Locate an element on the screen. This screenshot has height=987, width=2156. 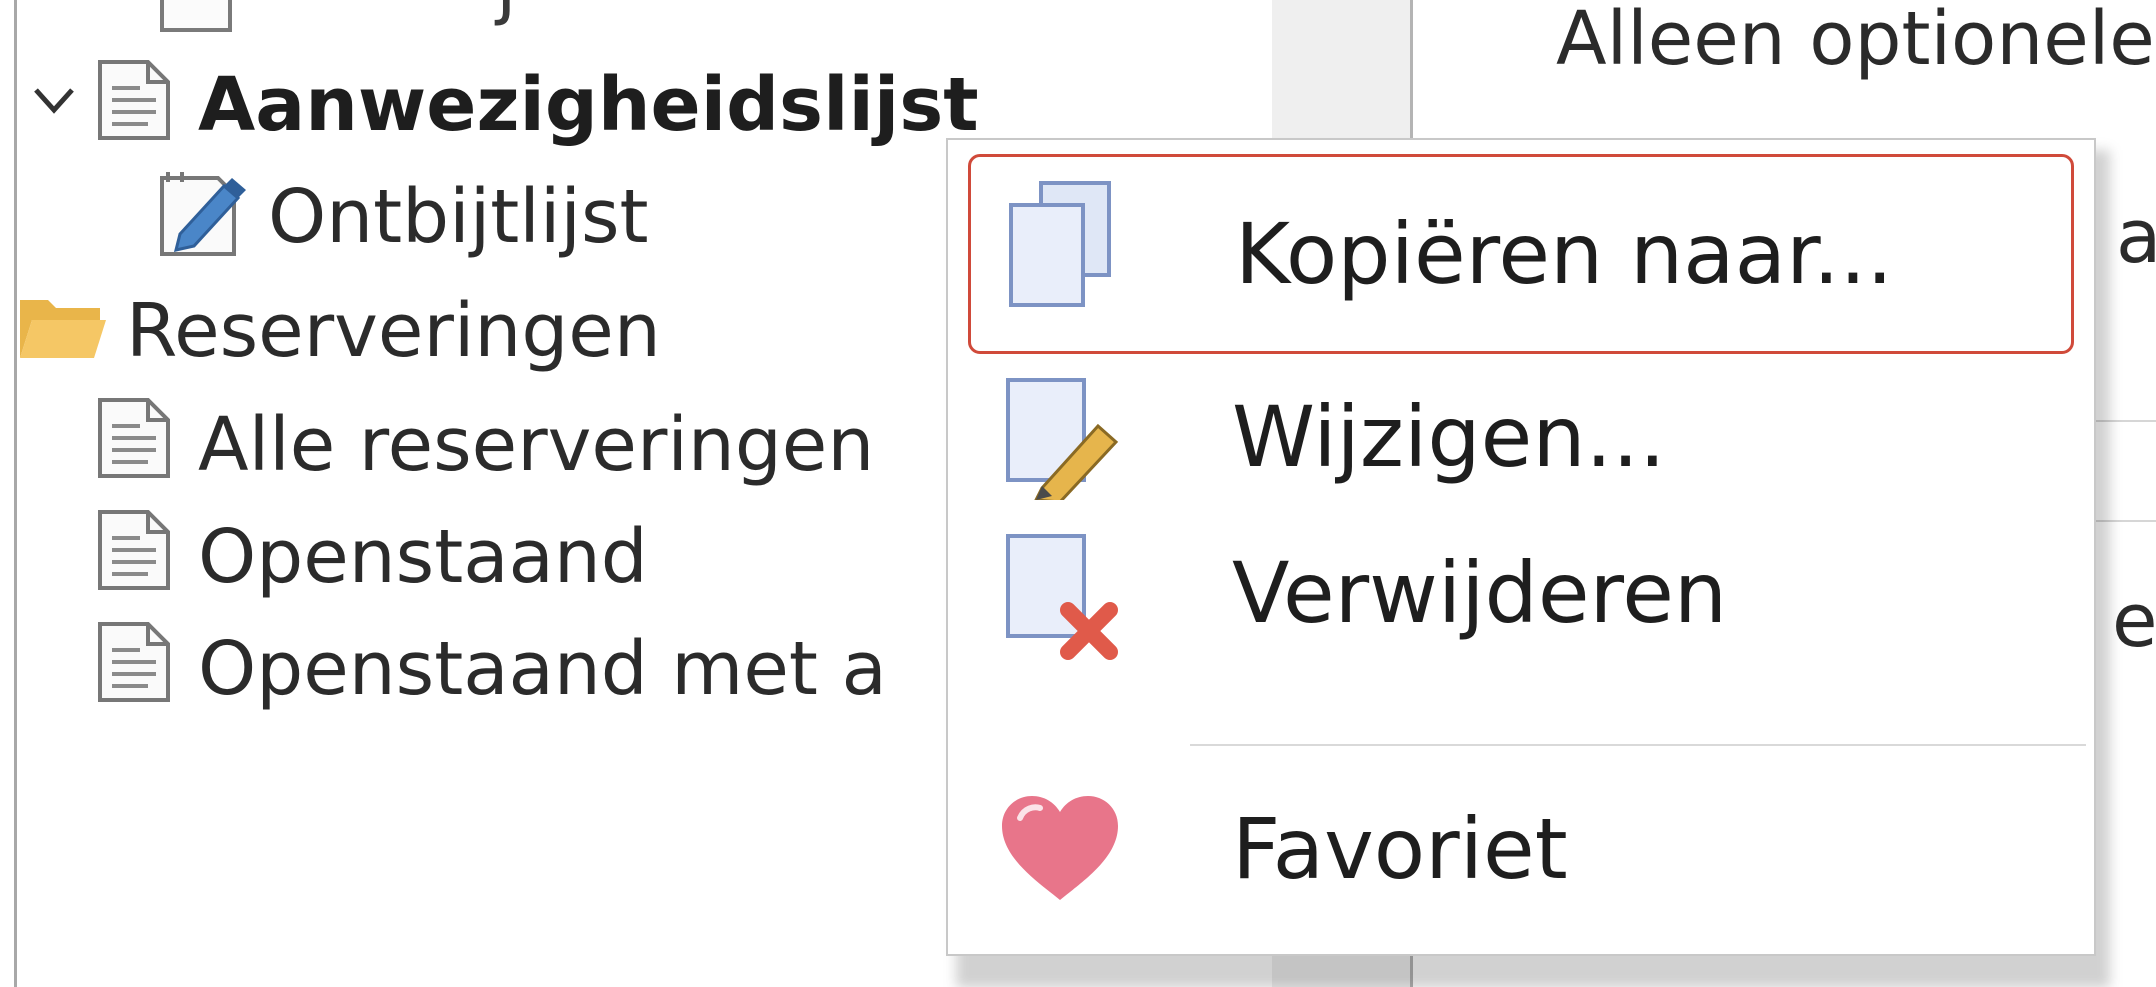
details-text-fragment: e is located at coordinates (2134, 621).